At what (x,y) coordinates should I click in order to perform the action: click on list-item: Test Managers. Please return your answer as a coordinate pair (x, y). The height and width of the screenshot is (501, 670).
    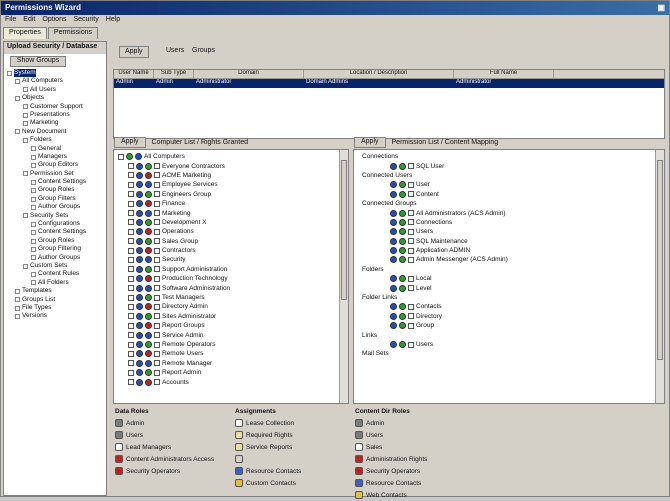
    Looking at the image, I should click on (228, 297).